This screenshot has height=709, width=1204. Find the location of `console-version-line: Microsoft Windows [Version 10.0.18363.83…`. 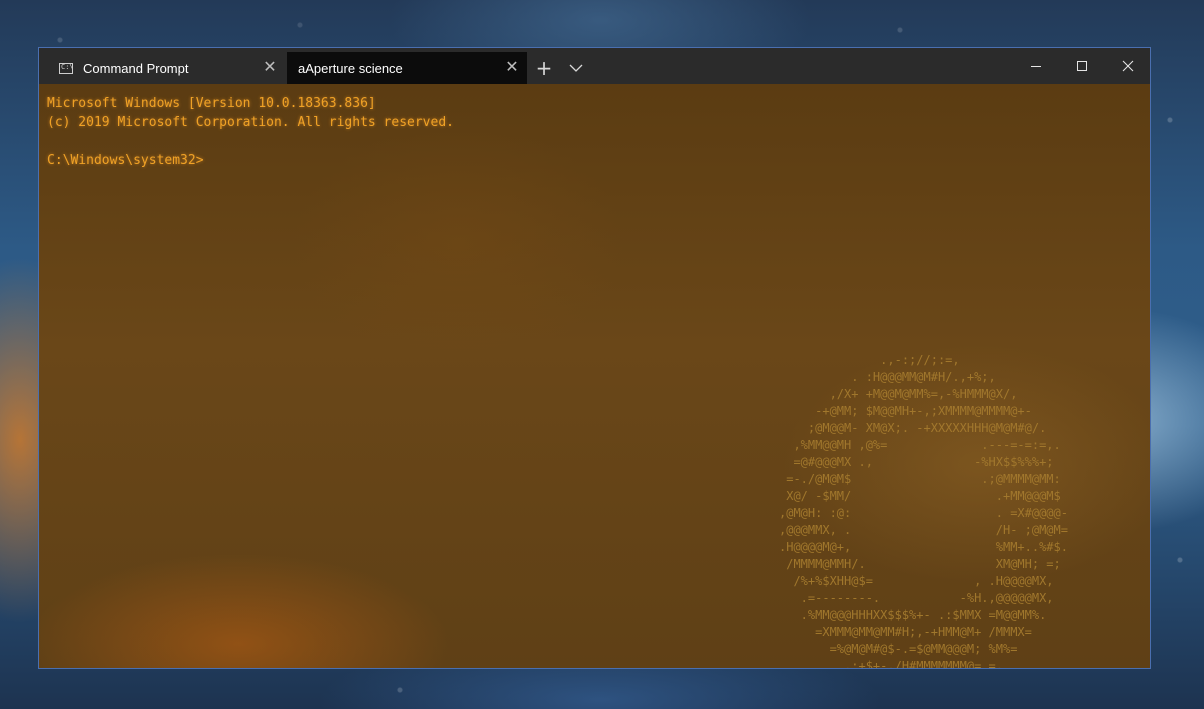

console-version-line: Microsoft Windows [Version 10.0.18363.83… is located at coordinates (211, 103).